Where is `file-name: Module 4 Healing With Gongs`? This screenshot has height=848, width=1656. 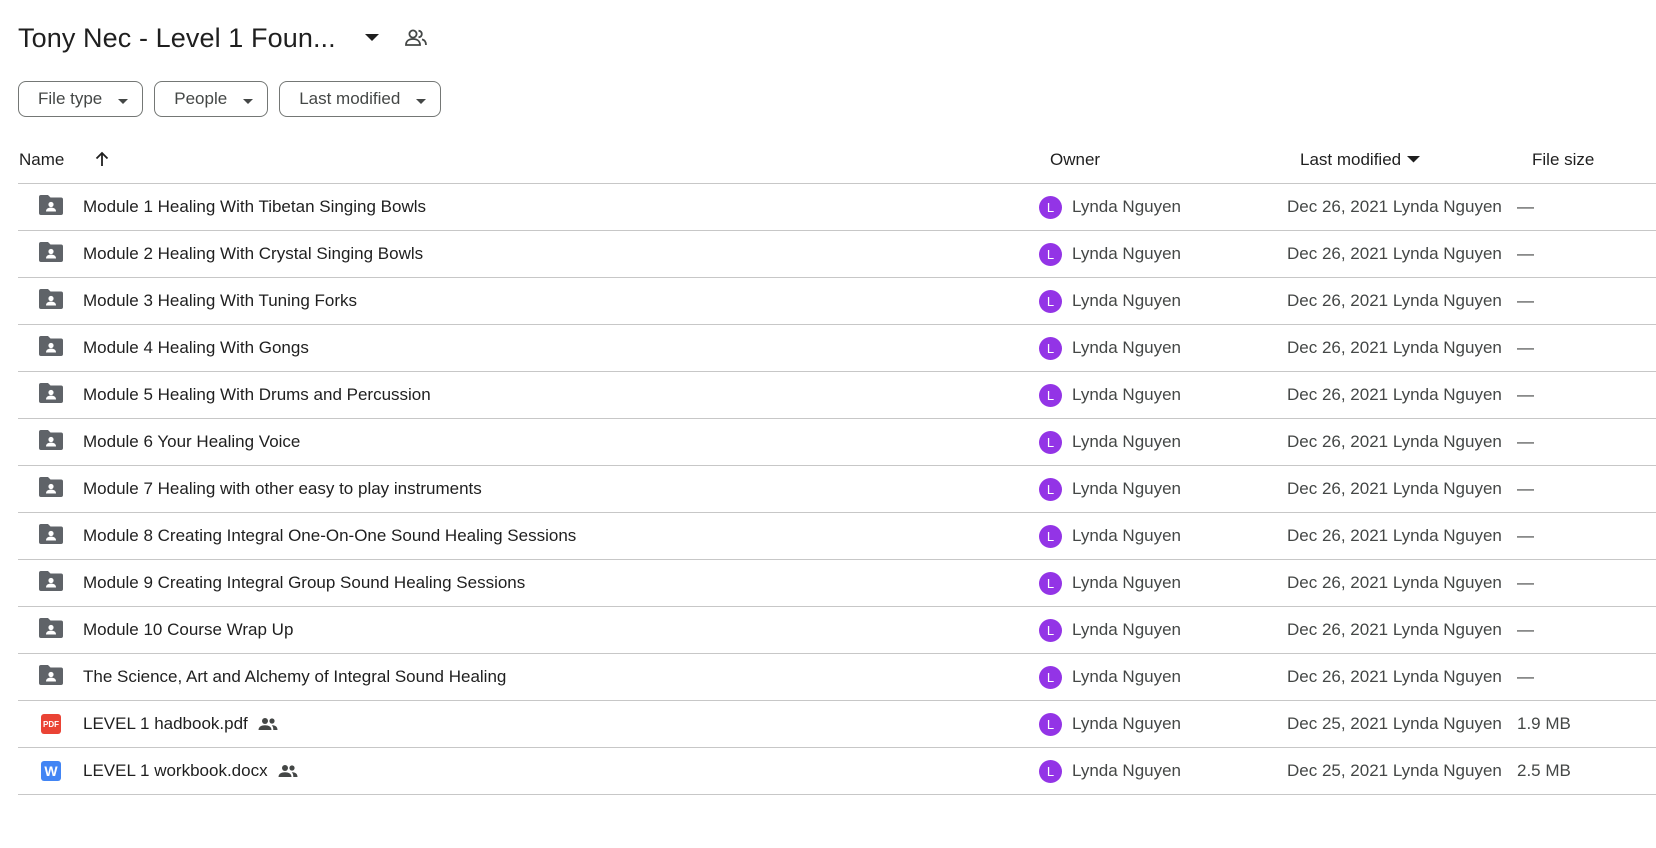 file-name: Module 4 Healing With Gongs is located at coordinates (196, 348).